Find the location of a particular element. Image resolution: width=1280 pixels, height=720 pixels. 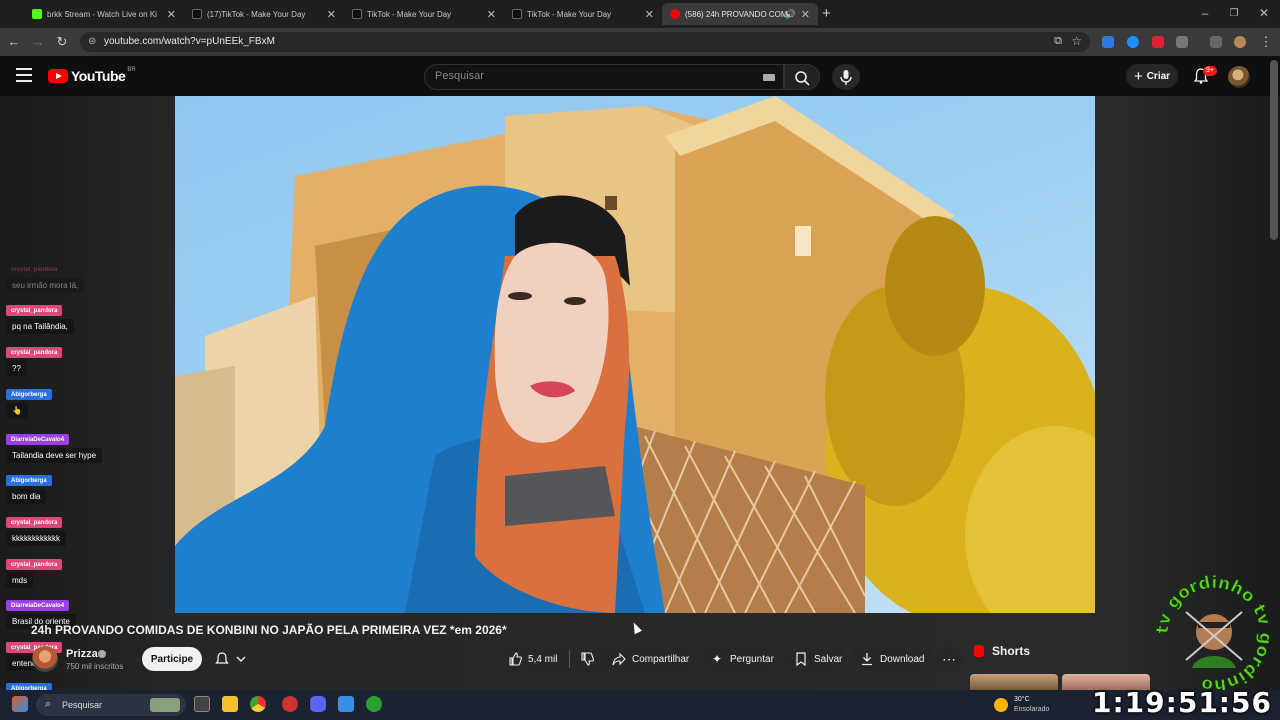

chat-username: crystal_pandora is located at coordinates (34, 564).